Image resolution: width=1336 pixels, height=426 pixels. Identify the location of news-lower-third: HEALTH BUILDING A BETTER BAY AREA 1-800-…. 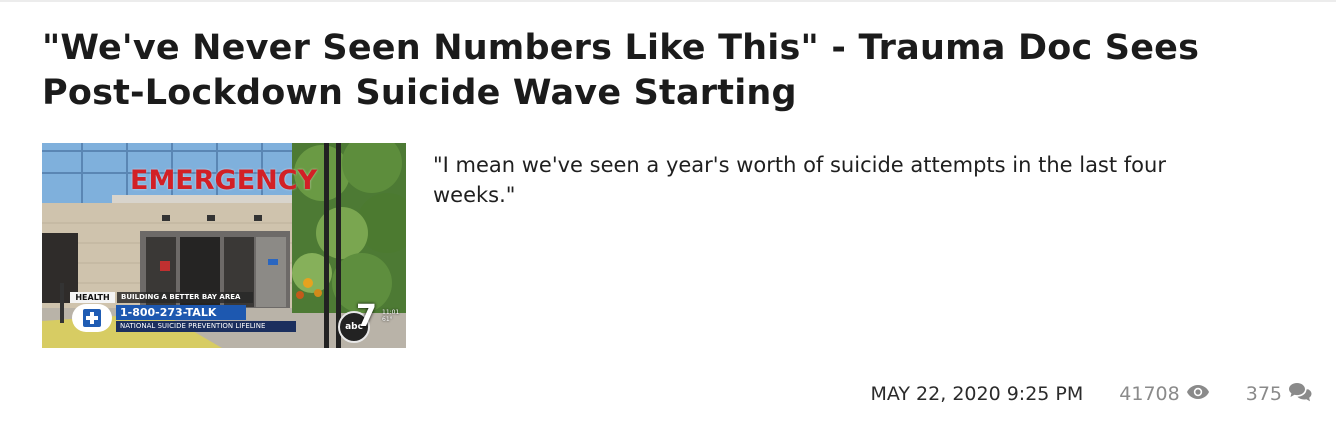
(200, 313).